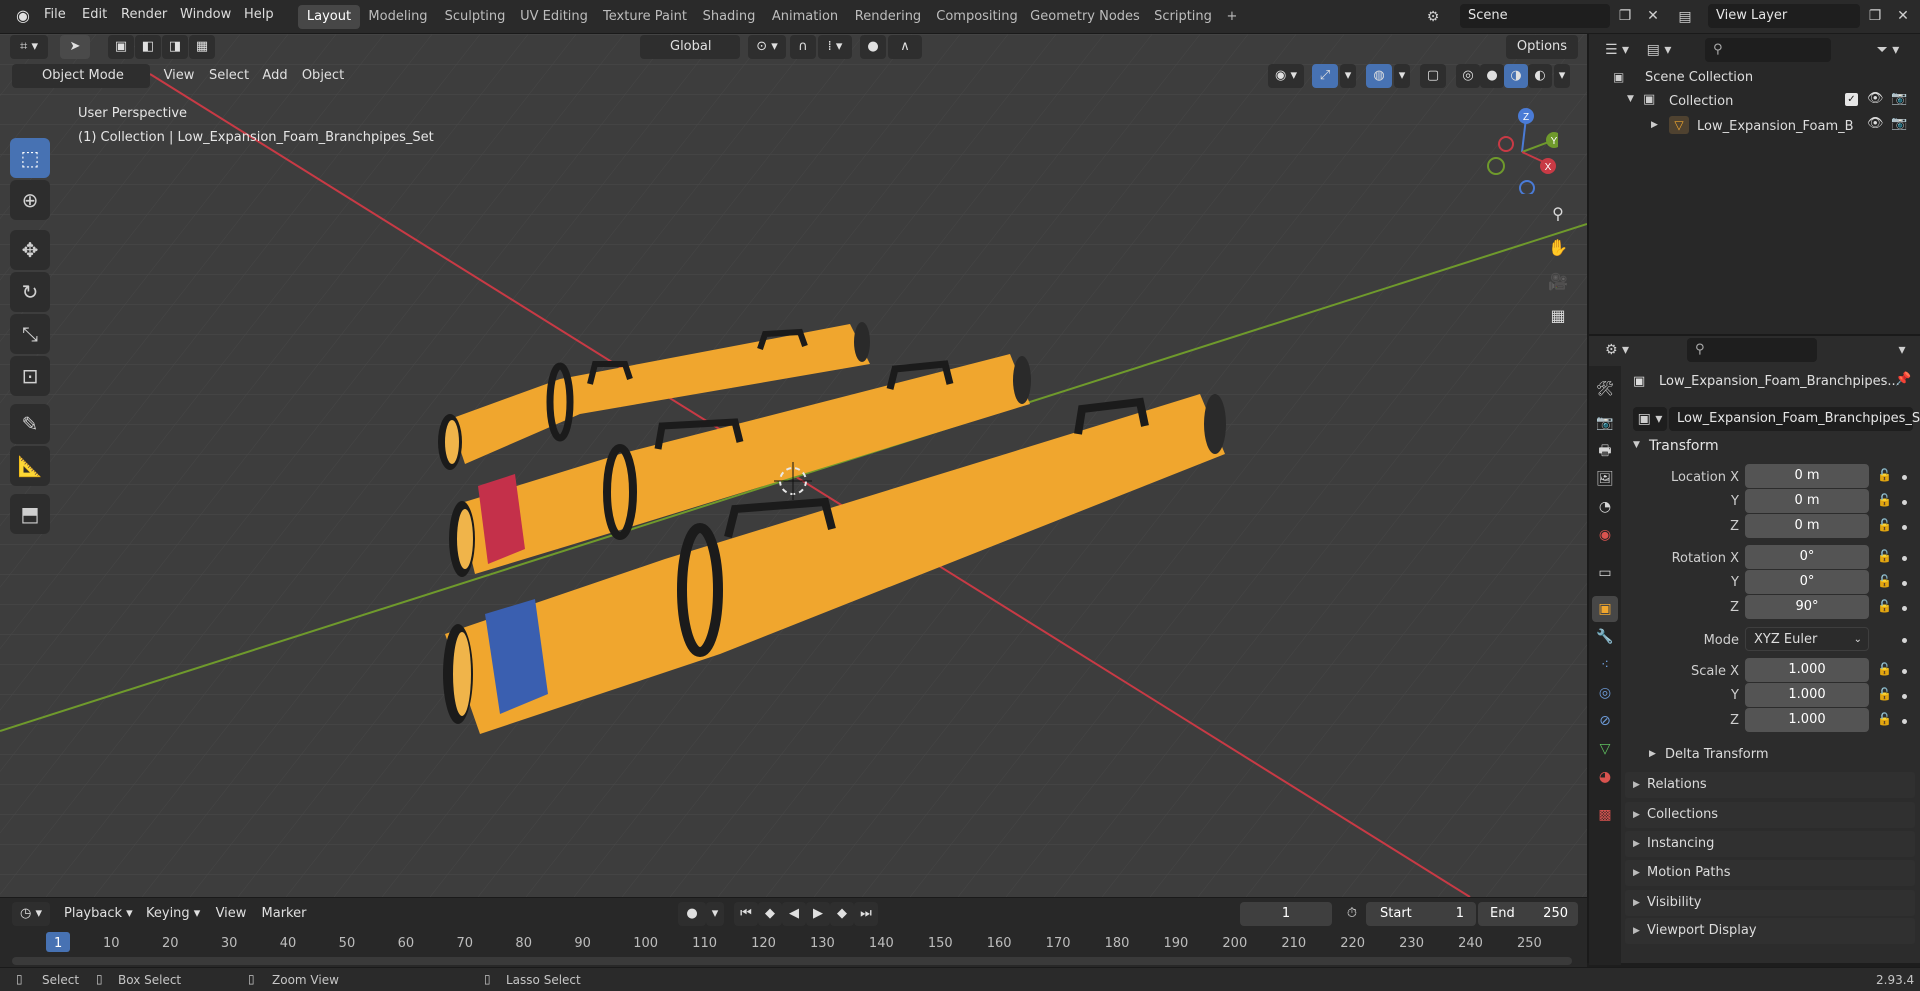 This screenshot has width=1920, height=991. What do you see at coordinates (729, 17) in the screenshot?
I see `tab-shading: Shading` at bounding box center [729, 17].